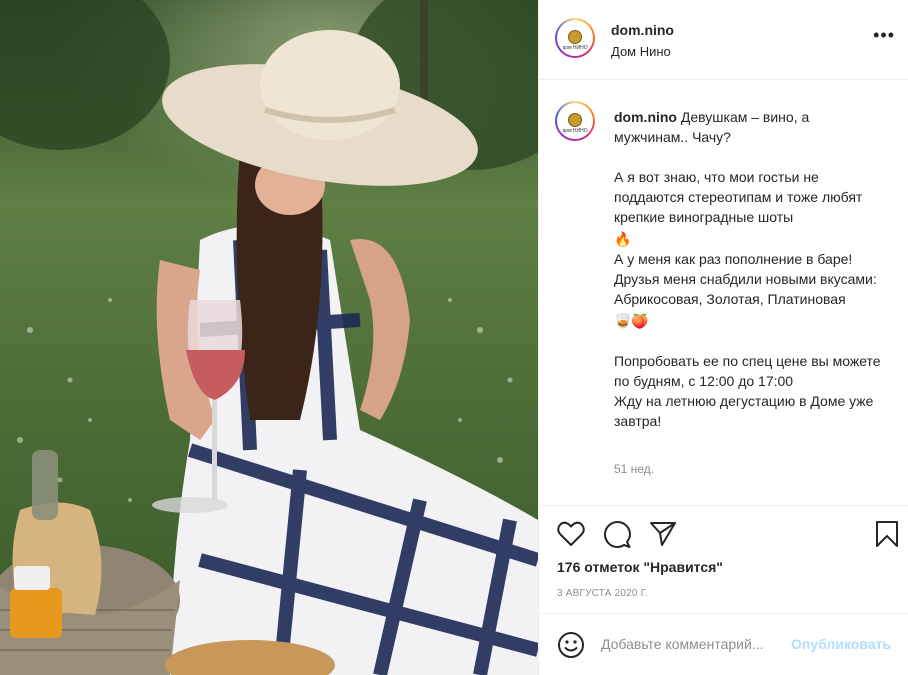 This screenshot has width=908, height=675. Describe the element at coordinates (617, 535) in the screenshot. I see `comment-icon` at that location.